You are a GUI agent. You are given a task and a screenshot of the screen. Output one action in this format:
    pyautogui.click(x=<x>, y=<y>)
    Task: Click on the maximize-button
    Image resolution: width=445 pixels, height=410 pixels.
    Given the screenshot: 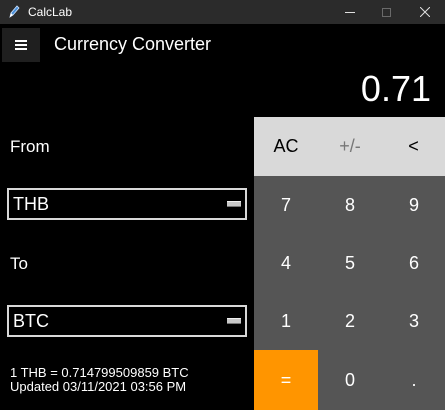 What is the action you would take?
    pyautogui.click(x=386, y=12)
    